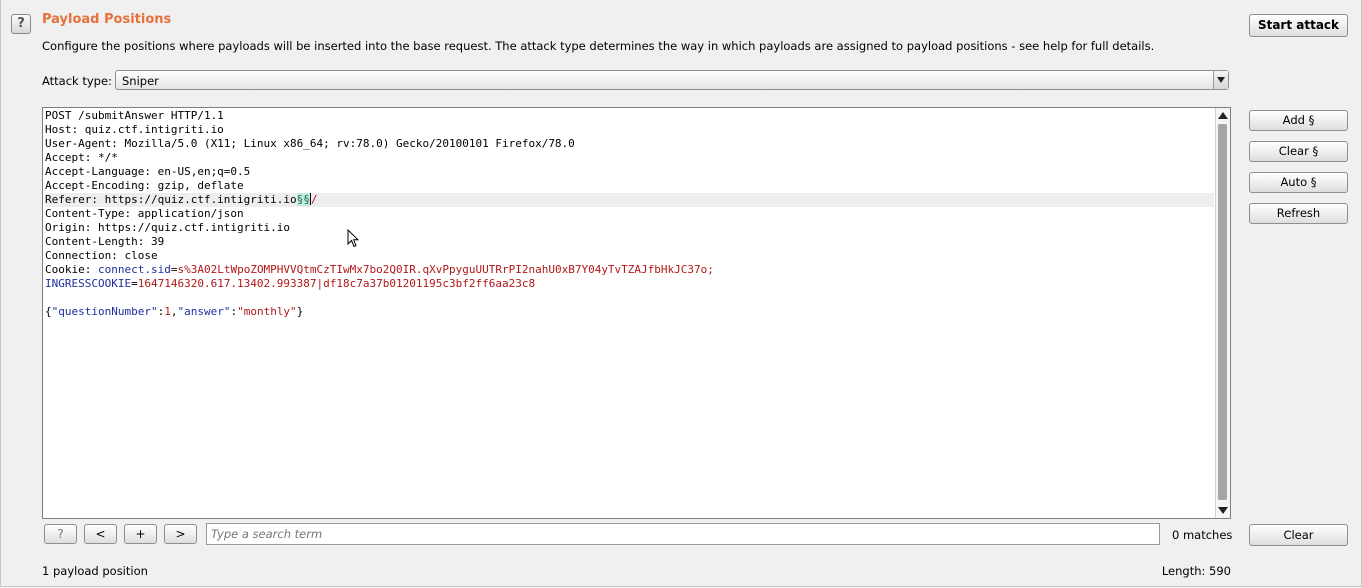  What do you see at coordinates (267, 311) in the screenshot?
I see `json-value: "monthly"` at bounding box center [267, 311].